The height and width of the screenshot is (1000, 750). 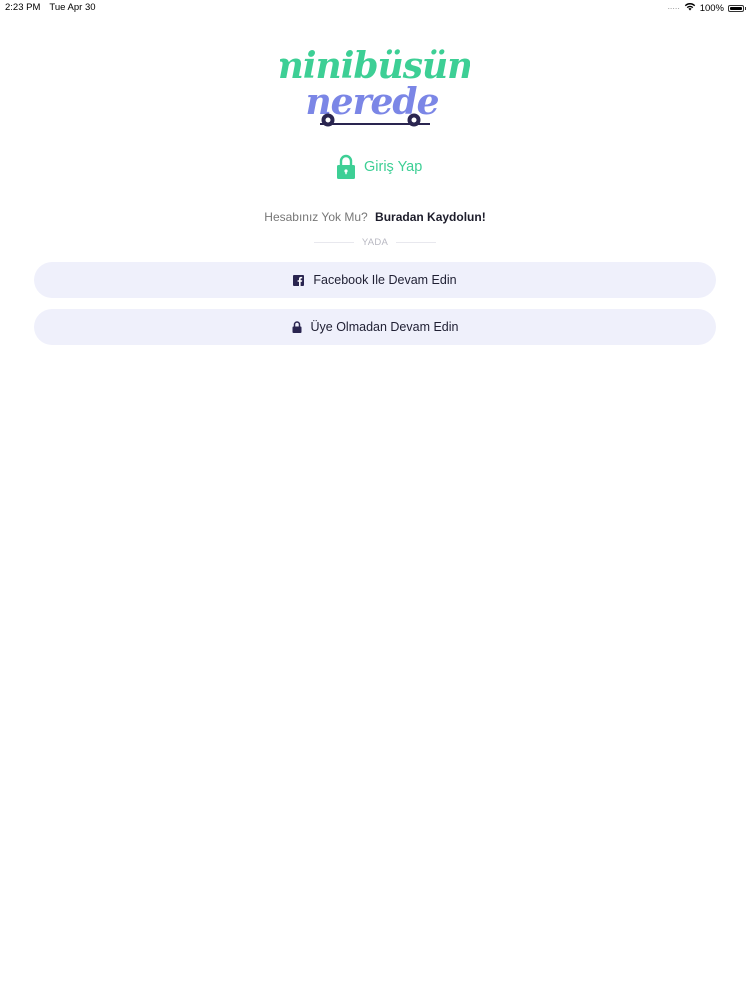 I want to click on status-left: 2:23 PM Tue Apr 30, so click(x=50, y=7).